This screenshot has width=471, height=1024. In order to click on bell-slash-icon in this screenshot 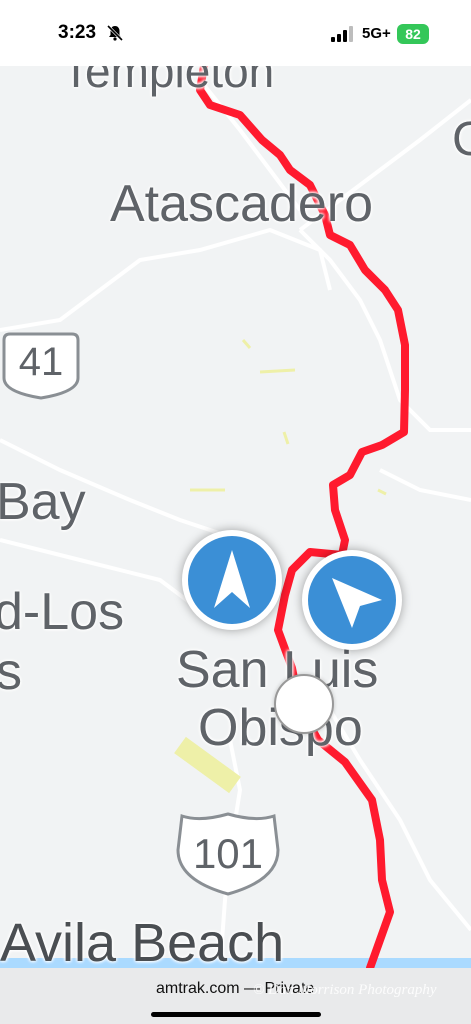, I will do `click(115, 33)`.